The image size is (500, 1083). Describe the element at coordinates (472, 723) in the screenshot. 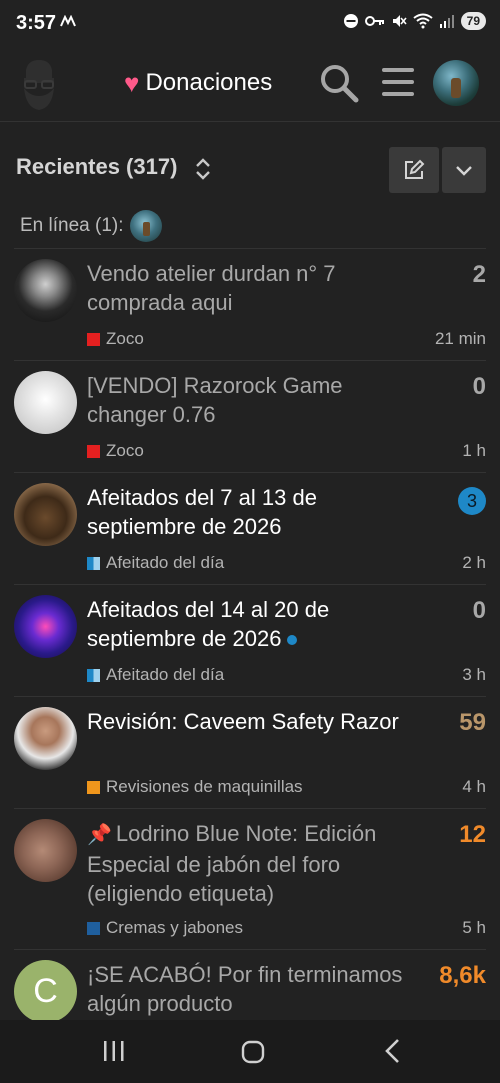

I see `reply-count: 59` at that location.